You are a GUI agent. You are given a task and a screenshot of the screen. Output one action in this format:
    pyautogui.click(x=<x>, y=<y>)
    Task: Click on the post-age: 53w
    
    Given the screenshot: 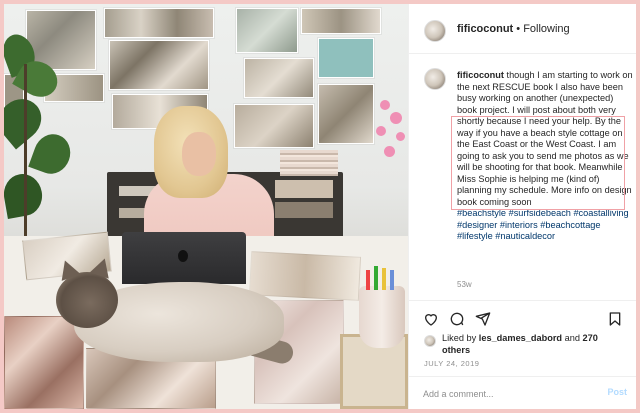 What is the action you would take?
    pyautogui.click(x=464, y=284)
    